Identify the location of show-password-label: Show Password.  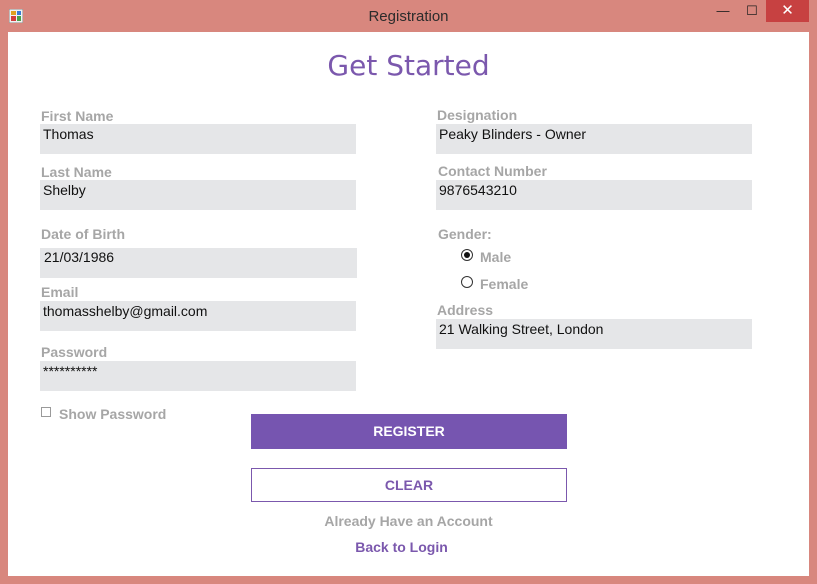
(112, 414).